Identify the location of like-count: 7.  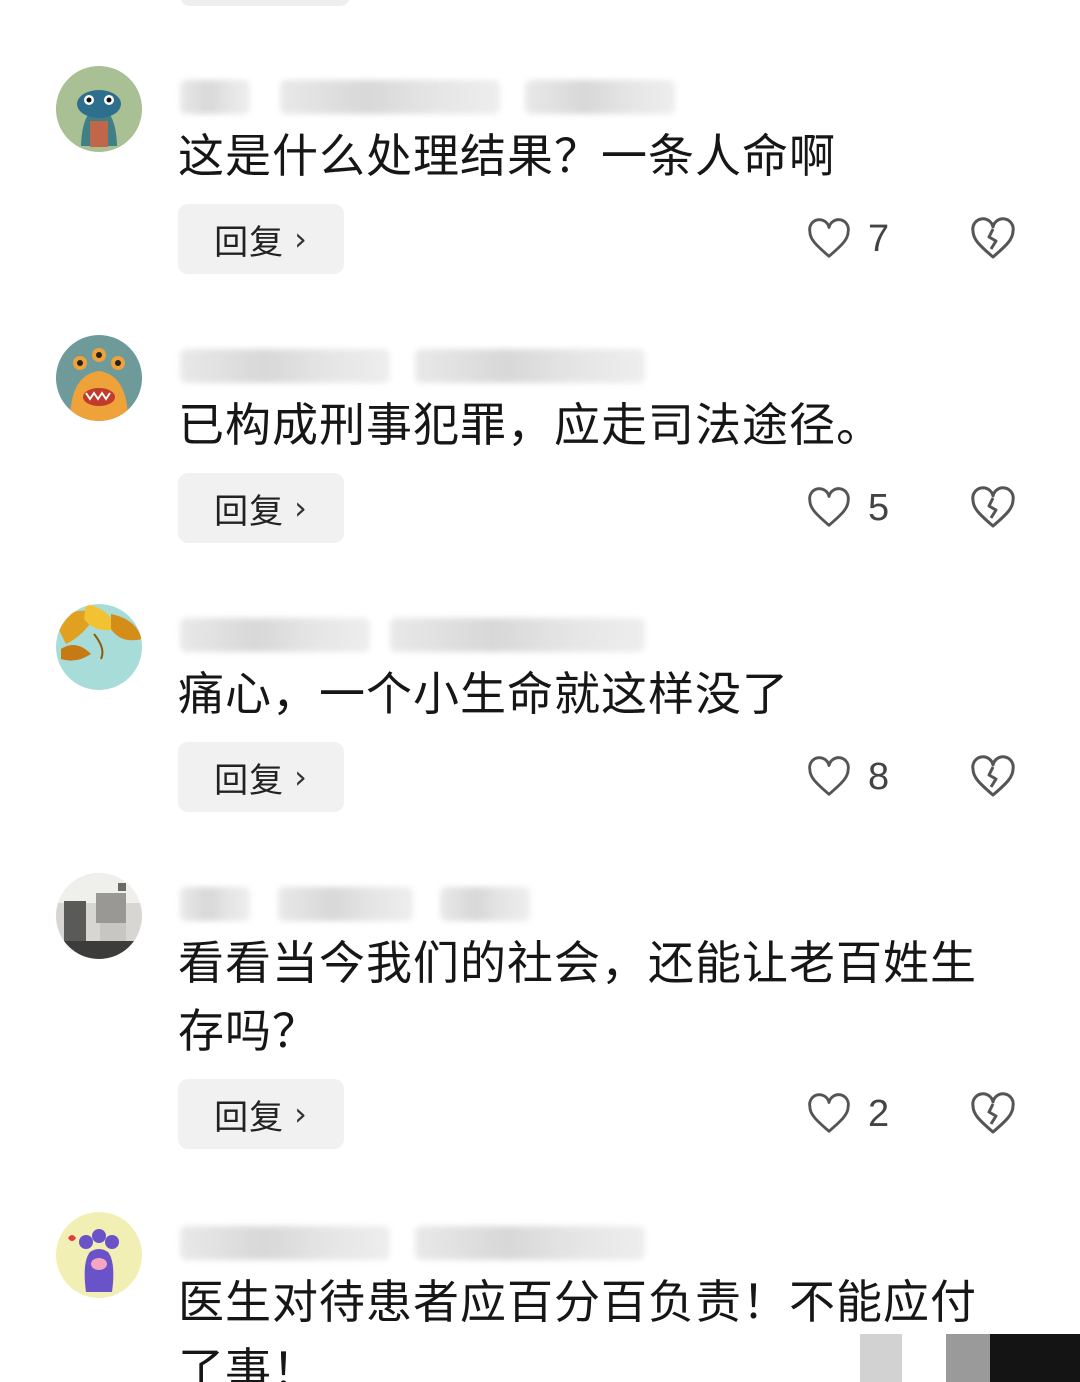
(879, 238).